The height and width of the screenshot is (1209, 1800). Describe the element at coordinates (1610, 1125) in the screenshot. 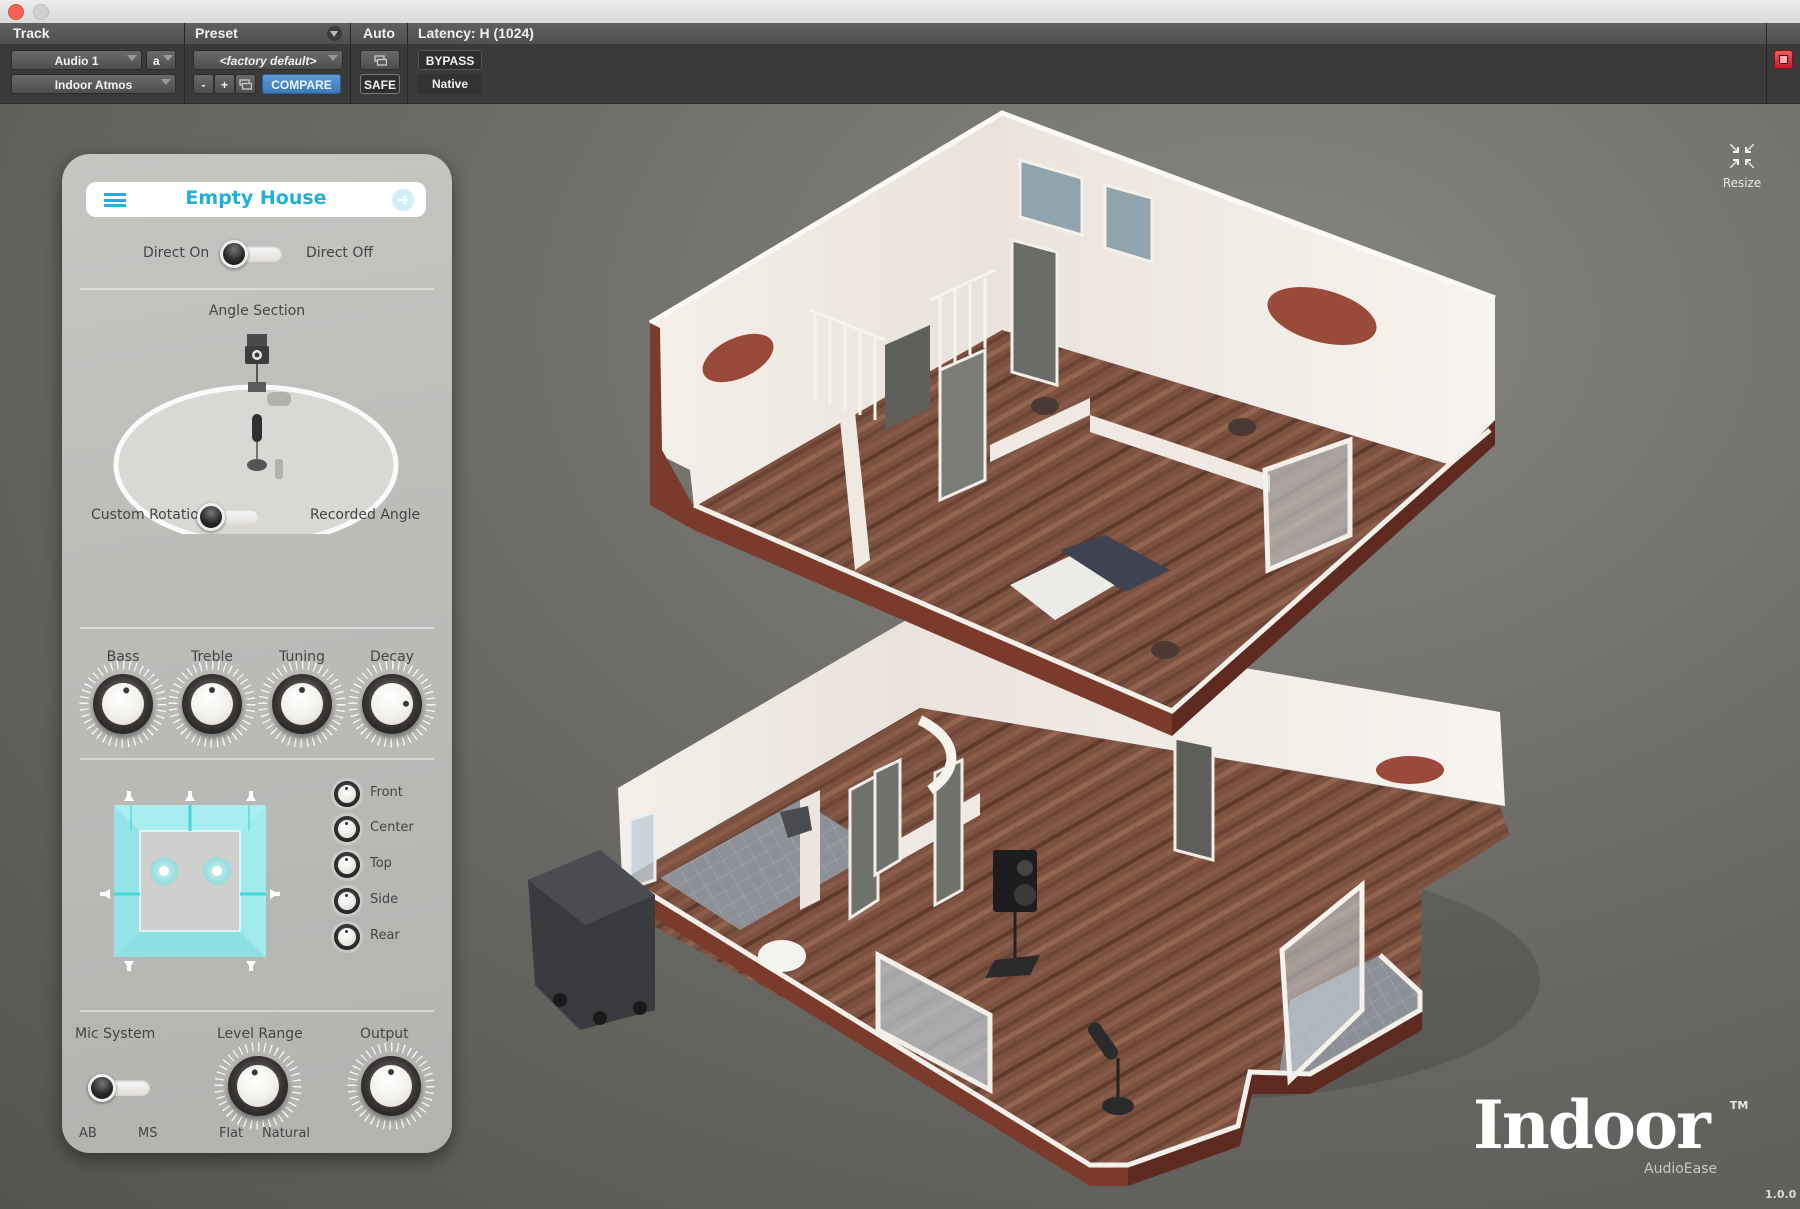

I see `indoor-logo: Indoor TM` at that location.